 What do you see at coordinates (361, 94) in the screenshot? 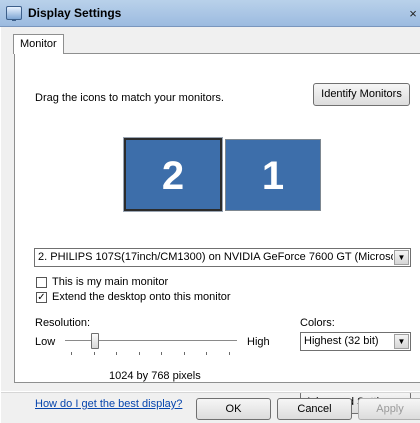
I see `identify-monitors-button: Identify Monitors` at bounding box center [361, 94].